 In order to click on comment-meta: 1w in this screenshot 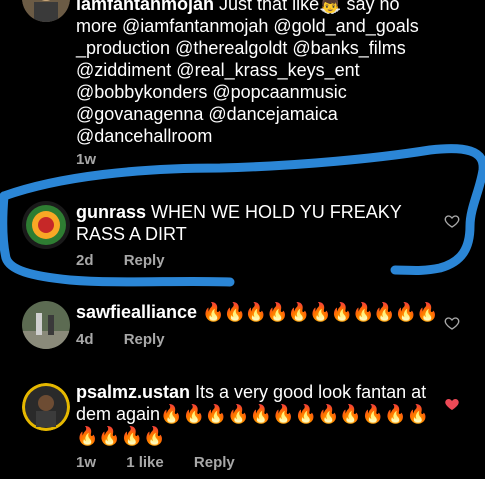, I will do `click(99, 159)`.